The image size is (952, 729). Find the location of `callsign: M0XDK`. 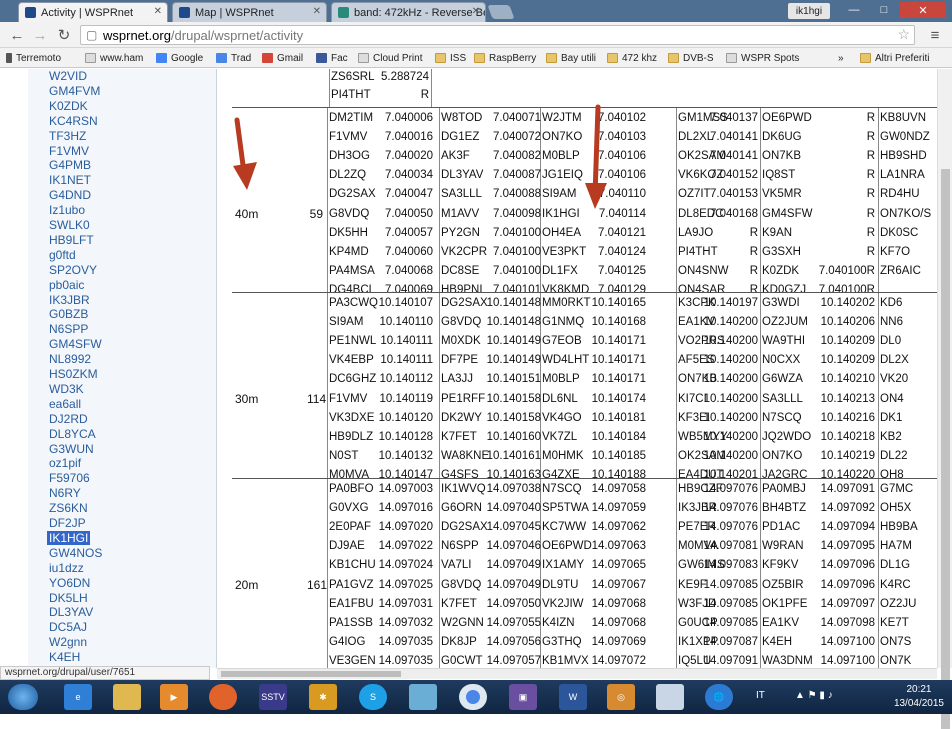

callsign: M0XDK is located at coordinates (461, 341).